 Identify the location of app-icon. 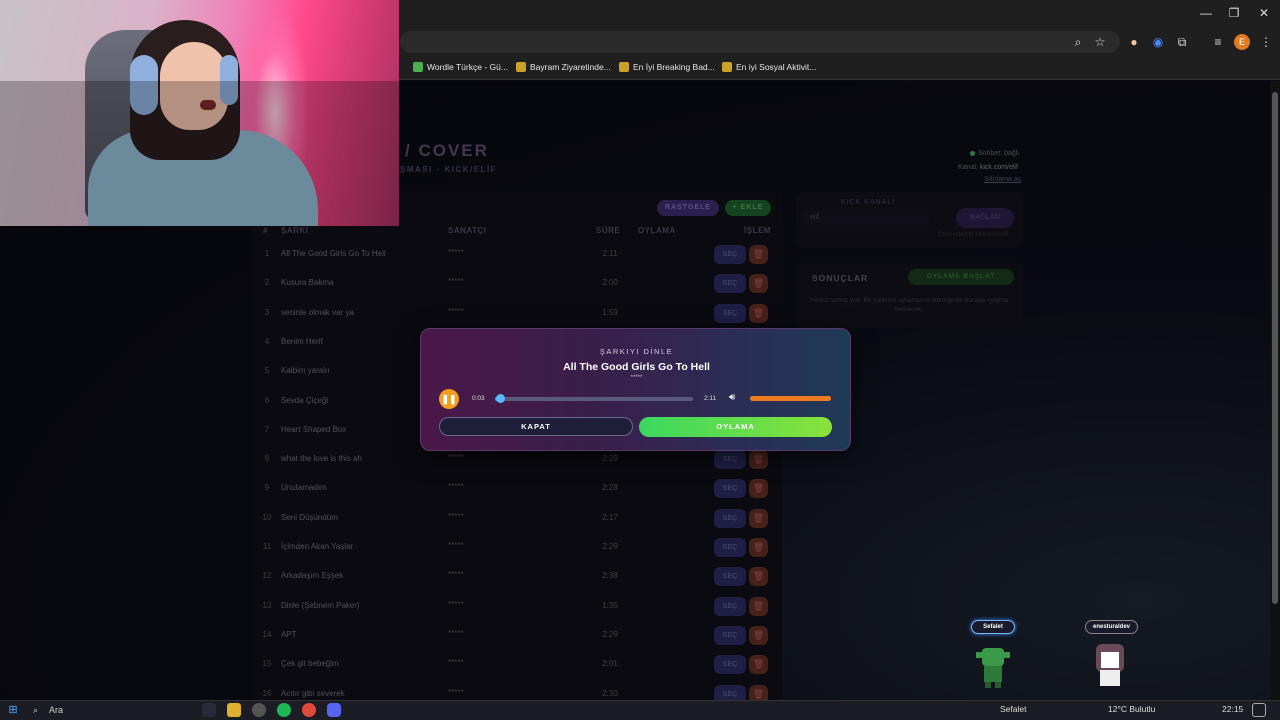
(259, 710).